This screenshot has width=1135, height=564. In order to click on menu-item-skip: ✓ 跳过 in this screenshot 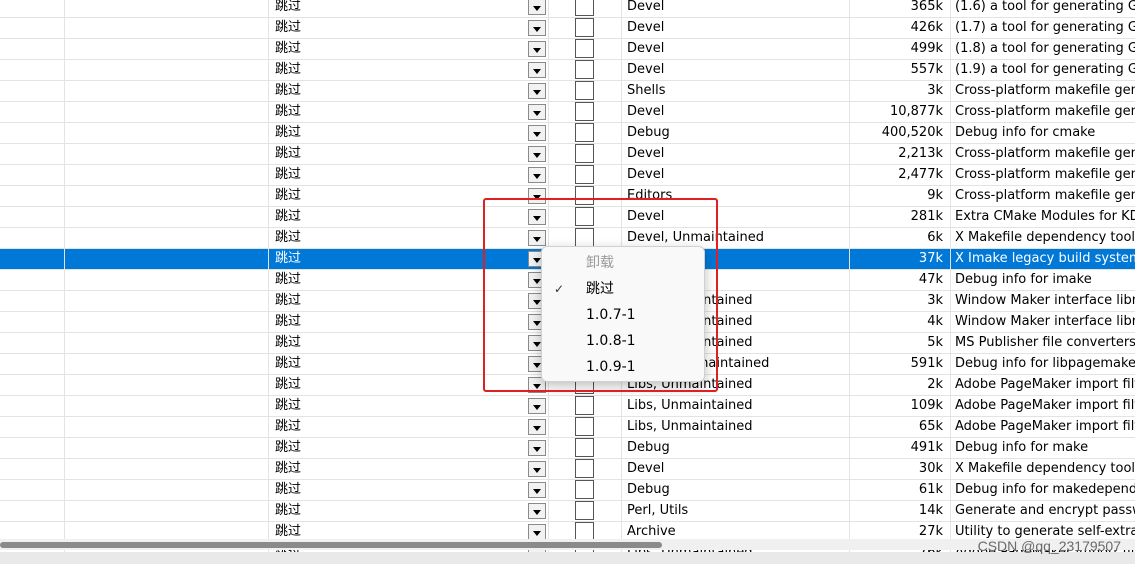, I will do `click(623, 289)`.